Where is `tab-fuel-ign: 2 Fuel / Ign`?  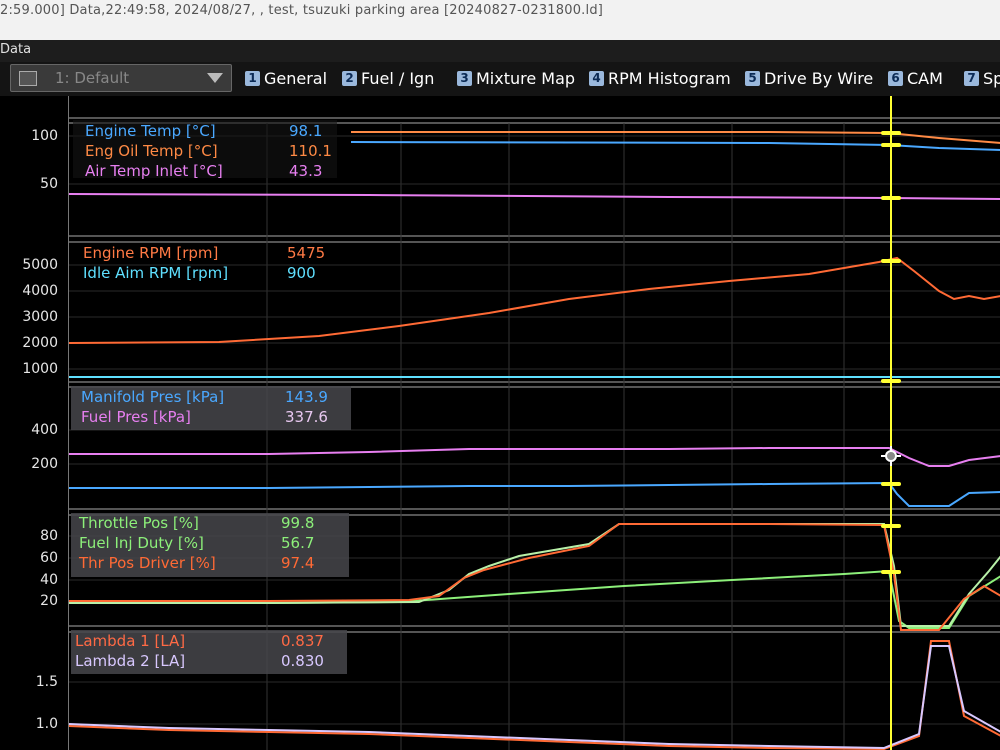 tab-fuel-ign: 2 Fuel / Ign is located at coordinates (388, 78).